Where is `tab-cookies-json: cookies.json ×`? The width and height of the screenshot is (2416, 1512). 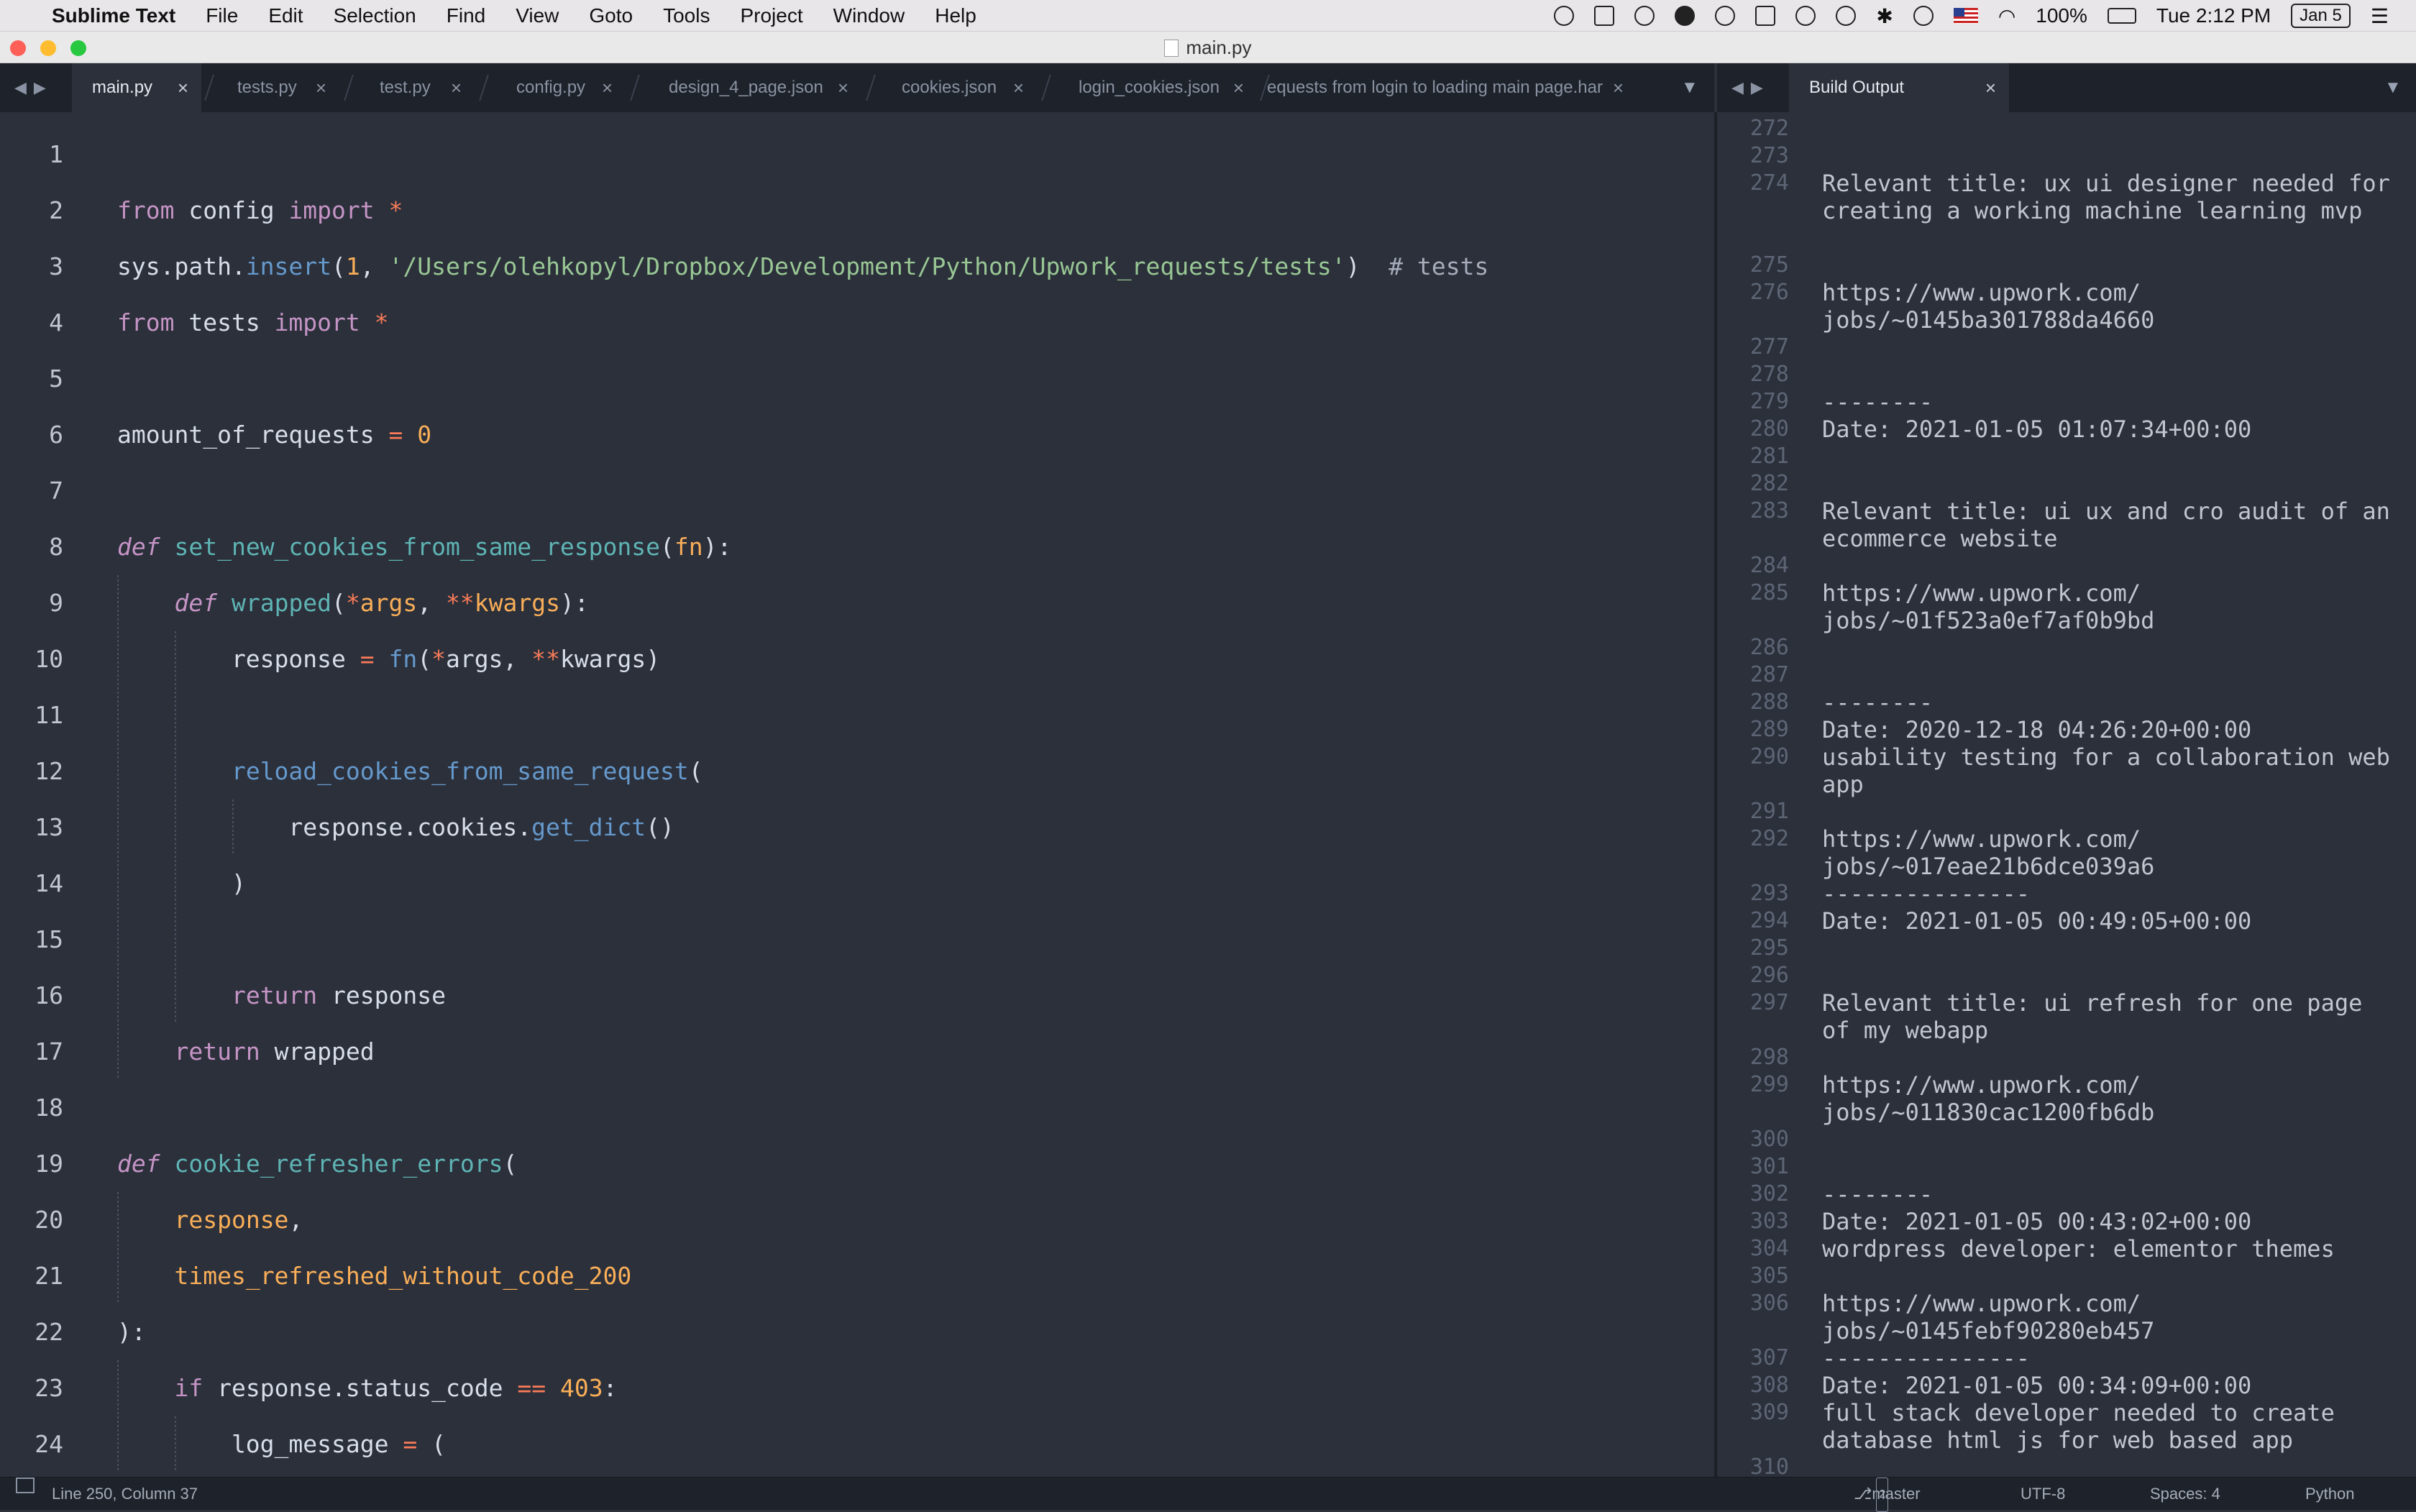
tab-cookies-json: cookies.json × is located at coordinates (959, 87).